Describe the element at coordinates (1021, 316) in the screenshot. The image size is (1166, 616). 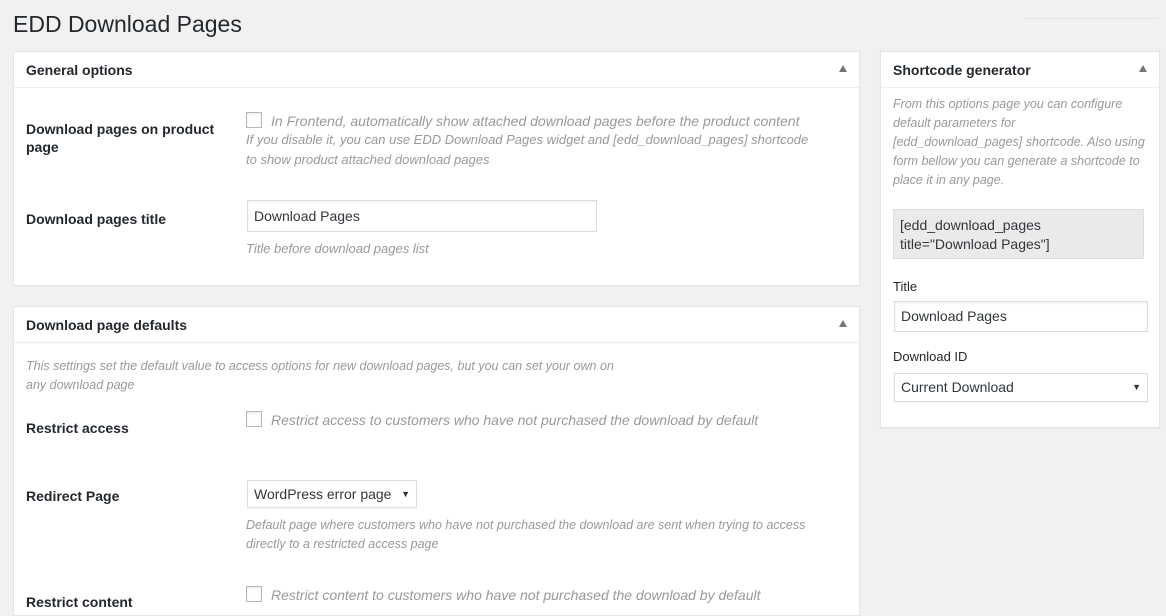
I see `shortcode-title-input: Download Pages` at that location.